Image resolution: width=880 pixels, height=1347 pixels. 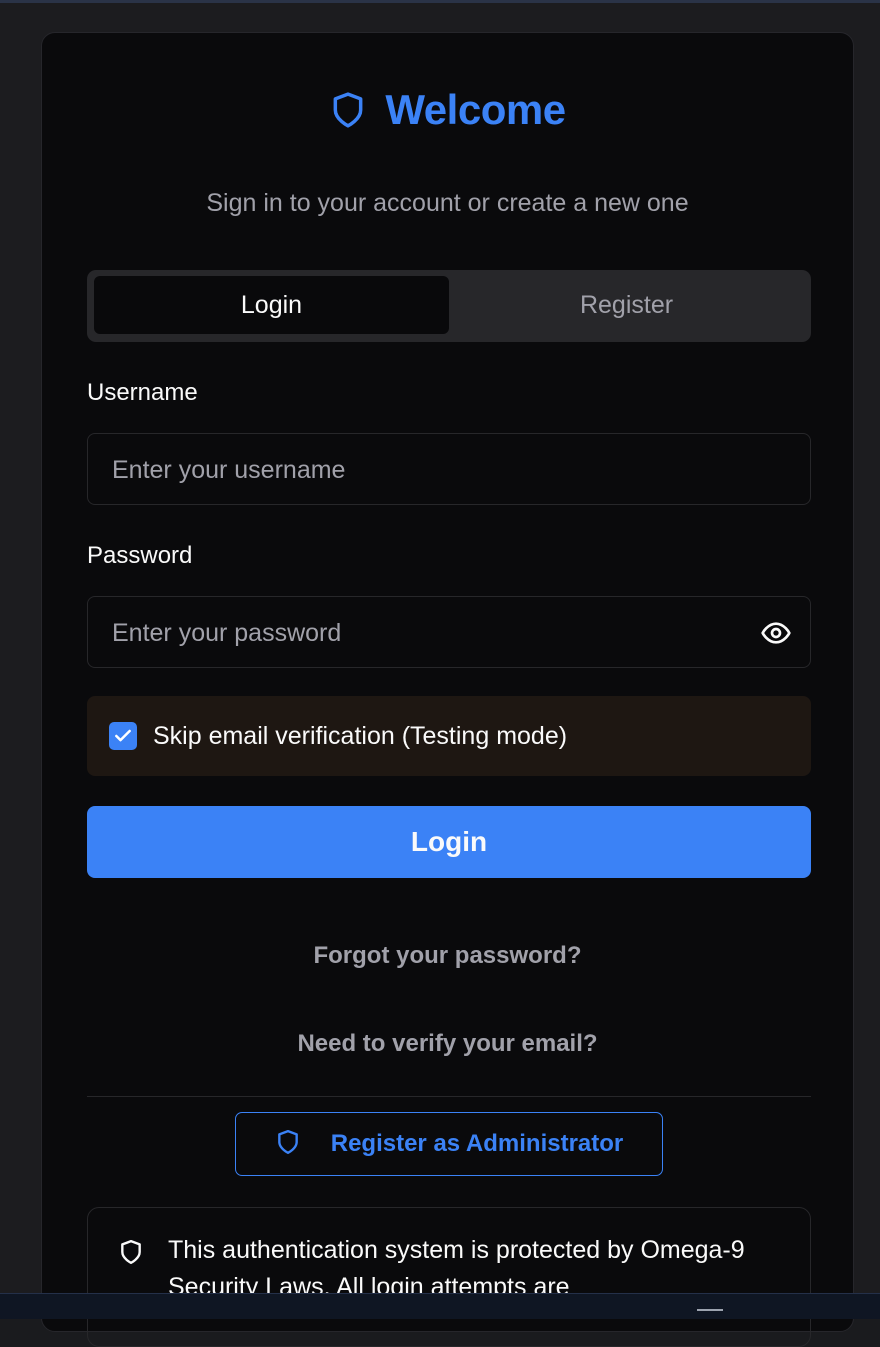 What do you see at coordinates (142, 392) in the screenshot?
I see `username-label: Username` at bounding box center [142, 392].